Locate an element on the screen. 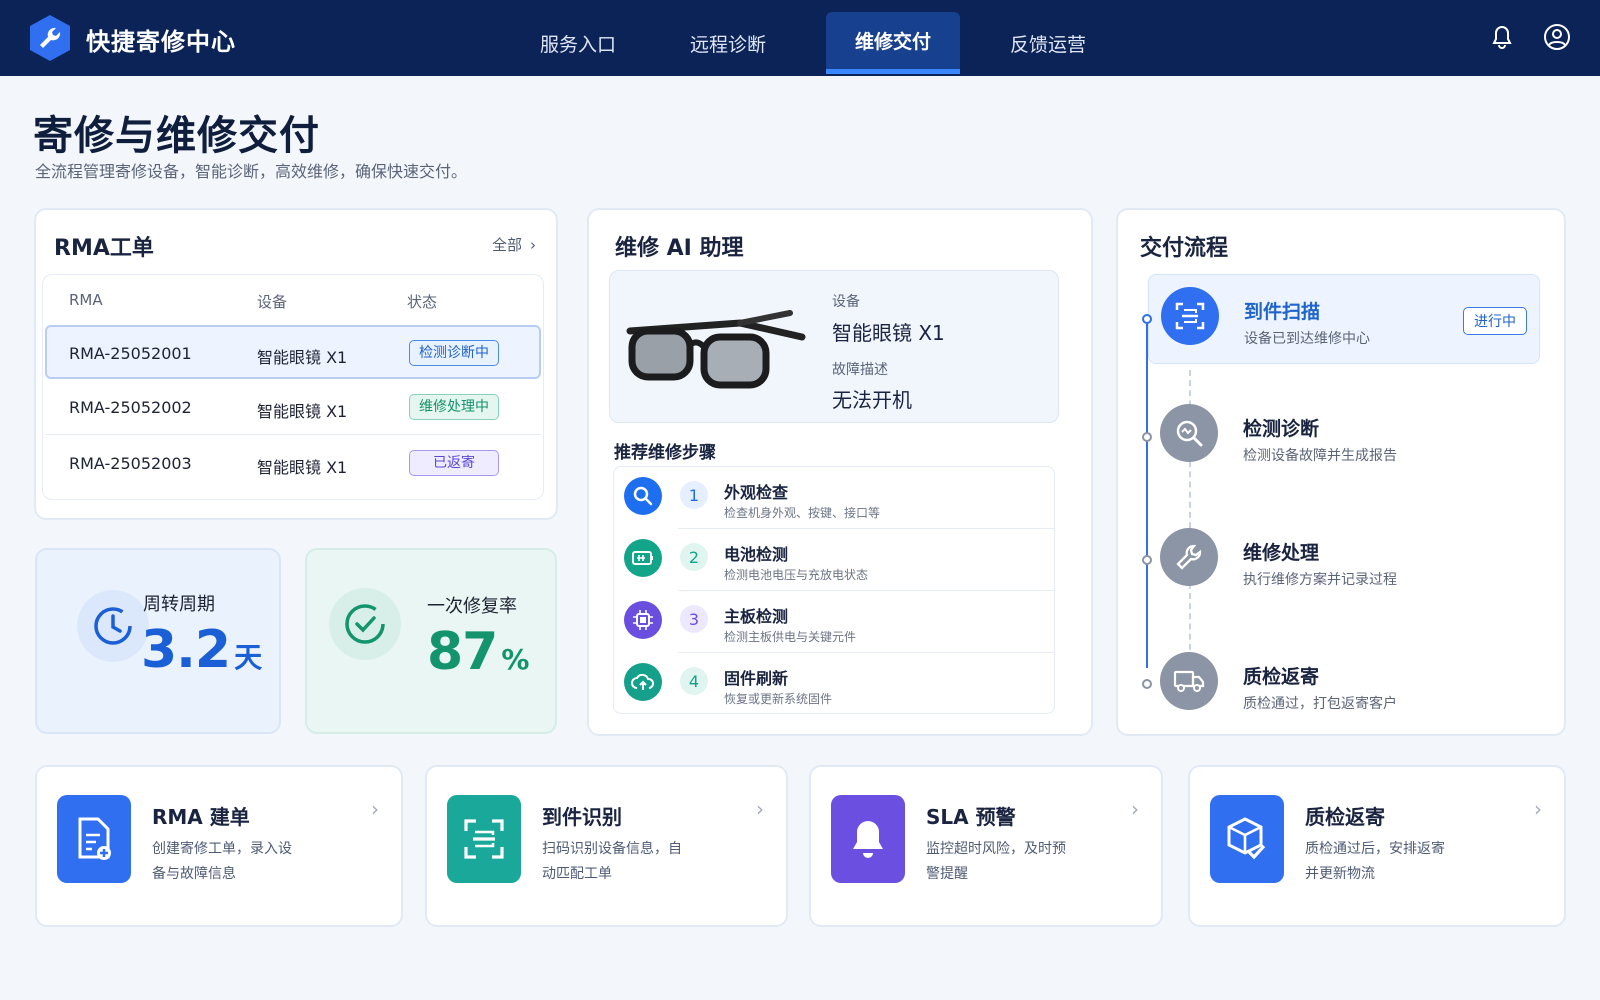 Image resolution: width=1600 pixels, height=1000 pixels. table-row: RMA-25052002 智能眼镜 X1 维修处理中 is located at coordinates (293, 408).